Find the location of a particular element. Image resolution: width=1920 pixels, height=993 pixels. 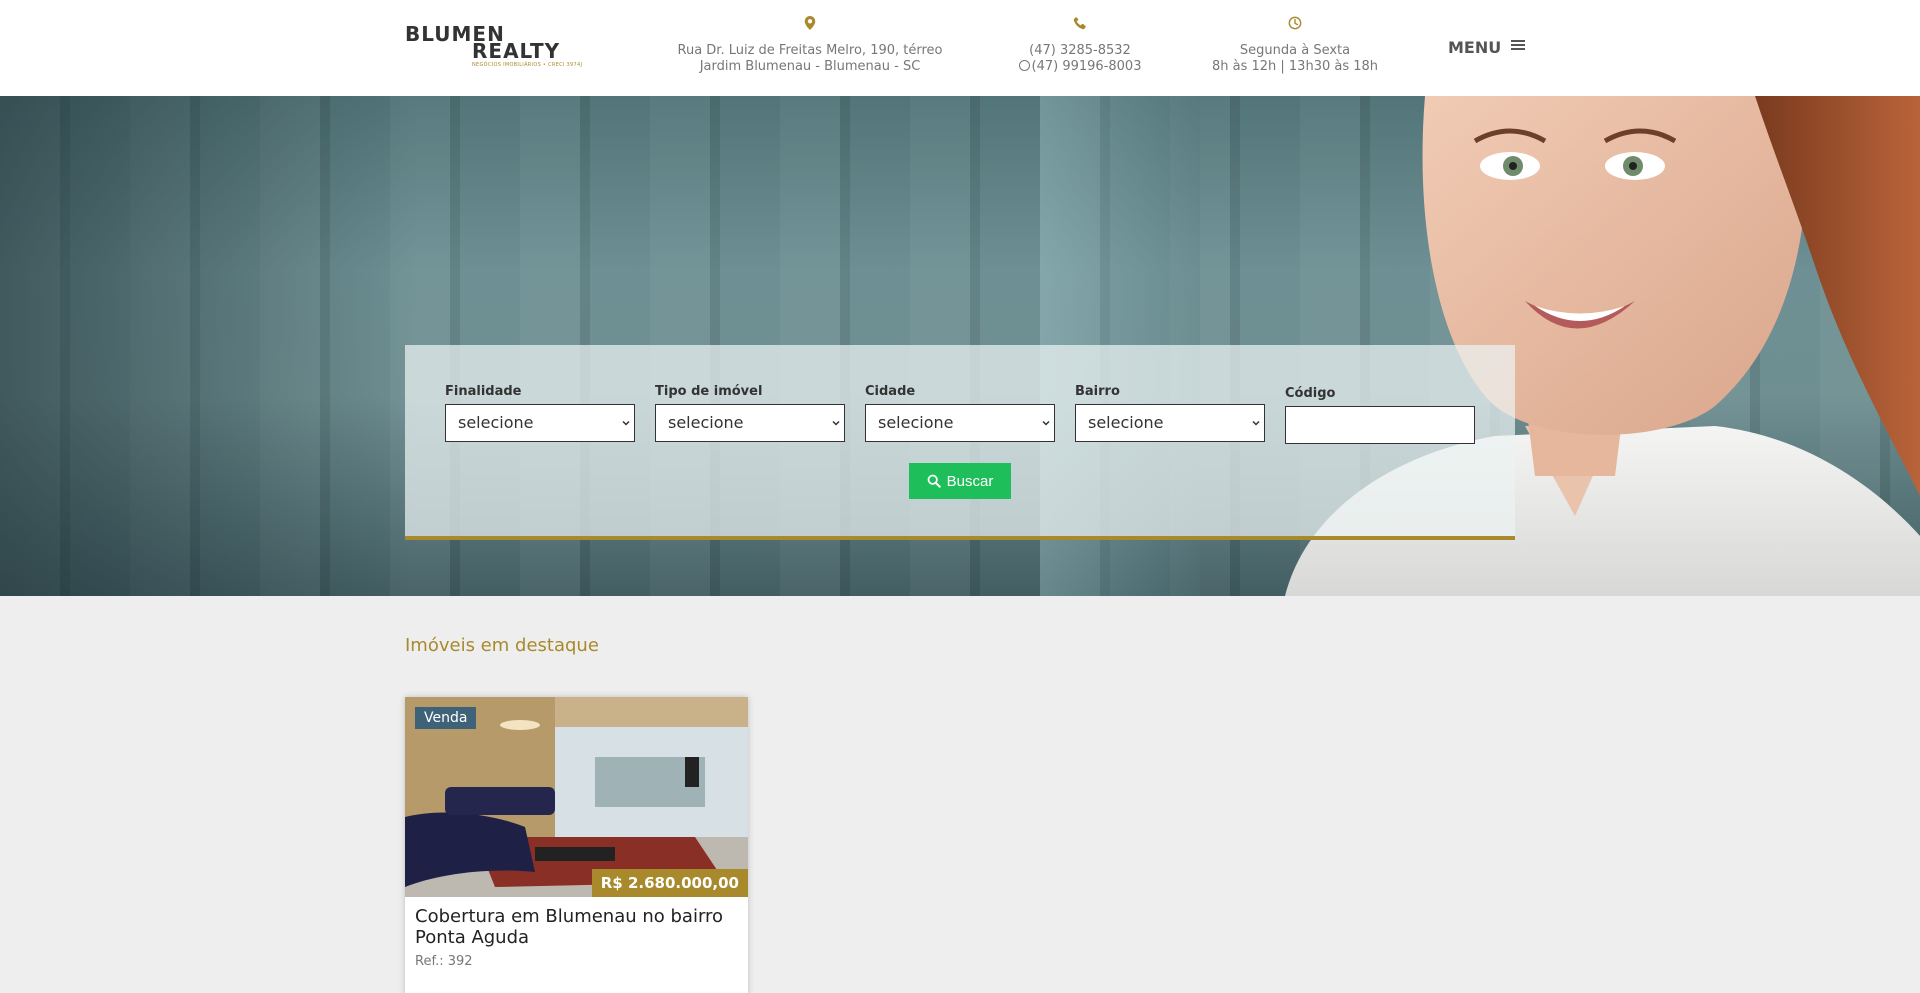

bairro-field: Bairro selecione is located at coordinates (1170, 413).